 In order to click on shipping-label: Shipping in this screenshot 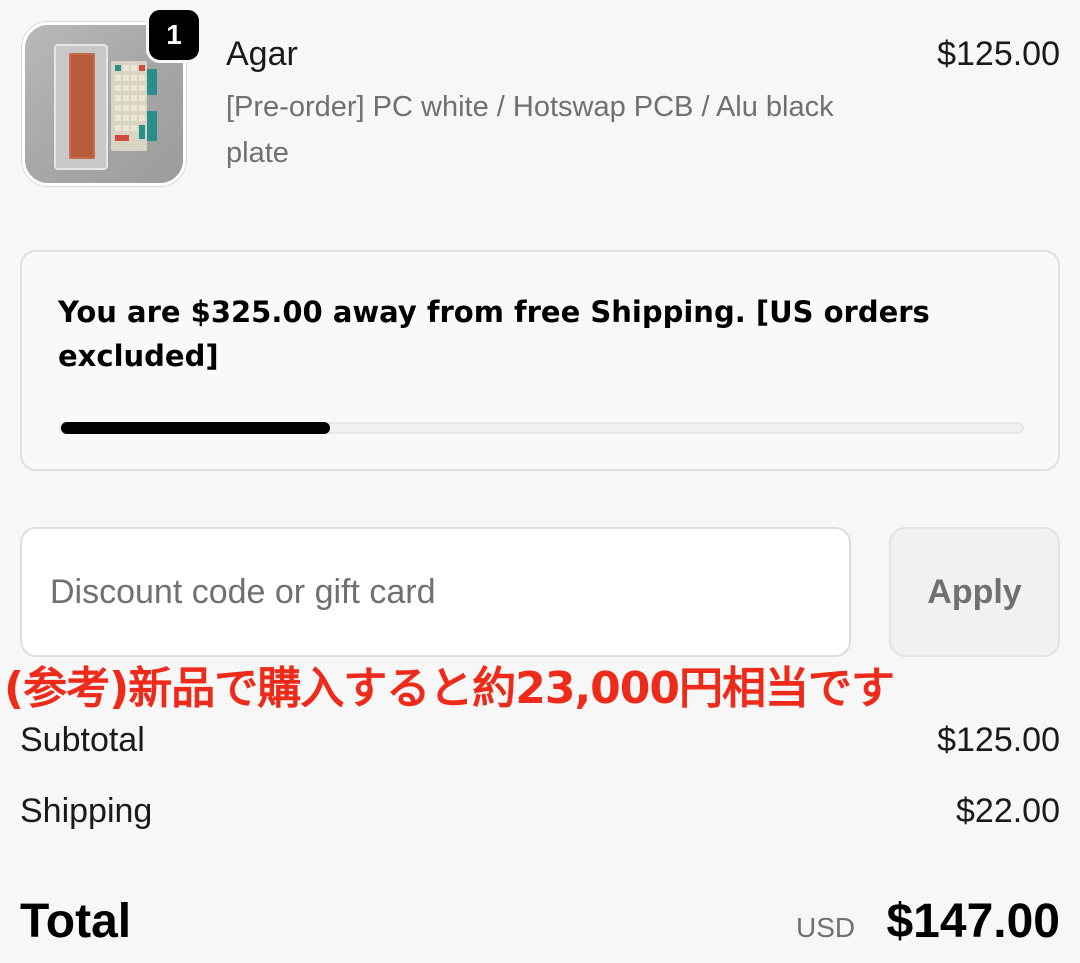, I will do `click(86, 811)`.